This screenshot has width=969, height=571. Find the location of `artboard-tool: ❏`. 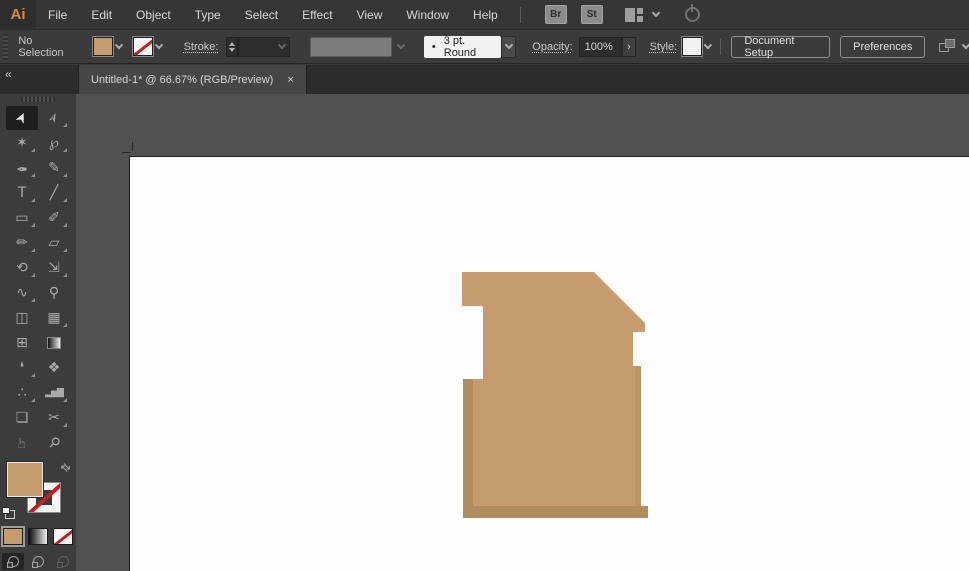

artboard-tool: ❏ is located at coordinates (22, 418).